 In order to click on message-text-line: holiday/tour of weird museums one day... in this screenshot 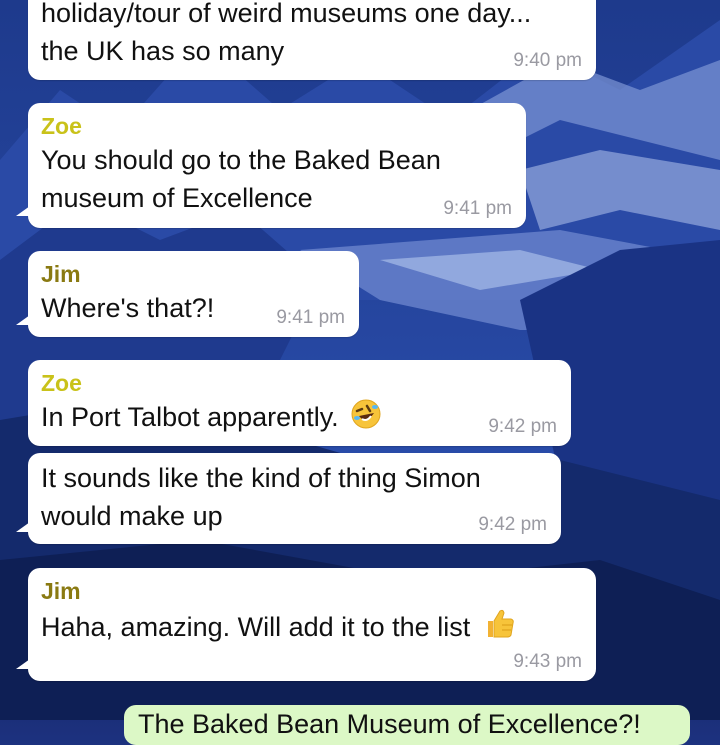, I will do `click(286, 14)`.